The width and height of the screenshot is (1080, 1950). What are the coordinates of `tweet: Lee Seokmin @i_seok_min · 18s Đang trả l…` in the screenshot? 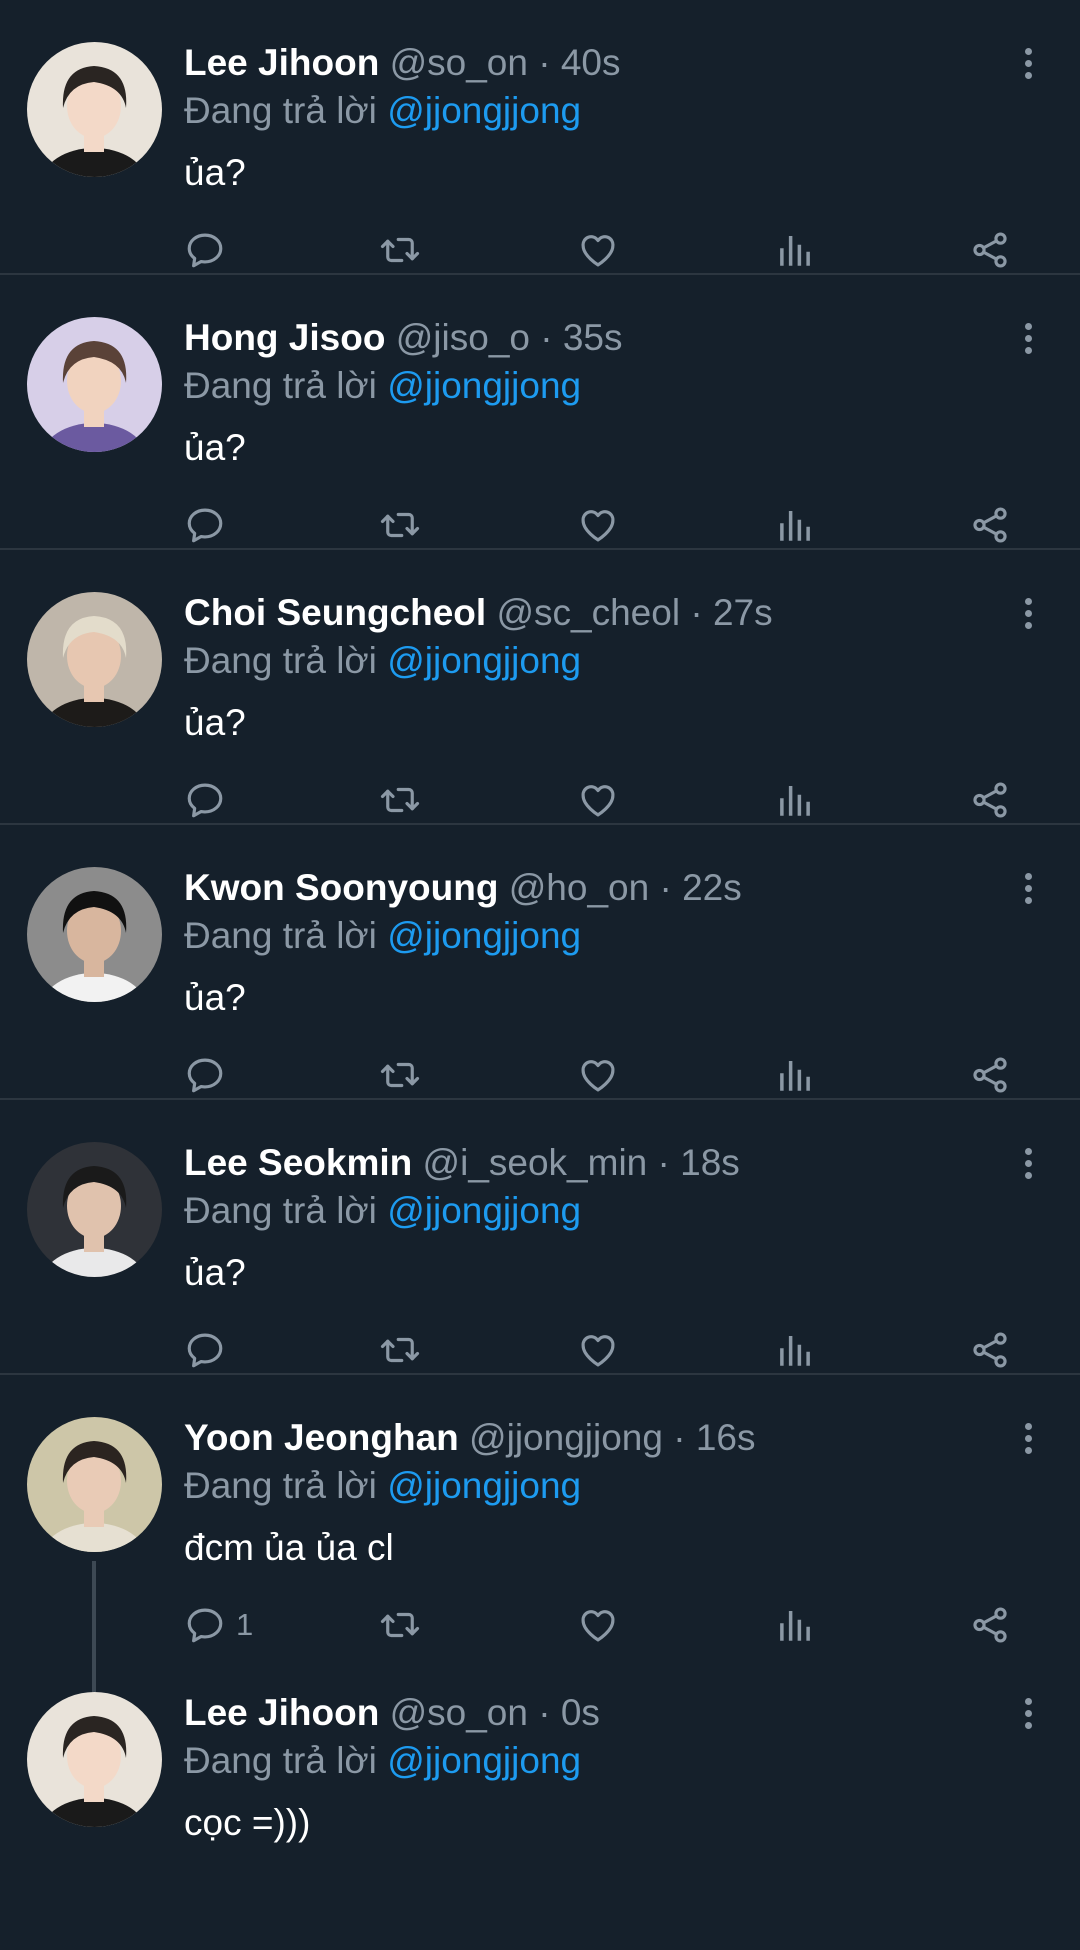 It's located at (540, 1237).